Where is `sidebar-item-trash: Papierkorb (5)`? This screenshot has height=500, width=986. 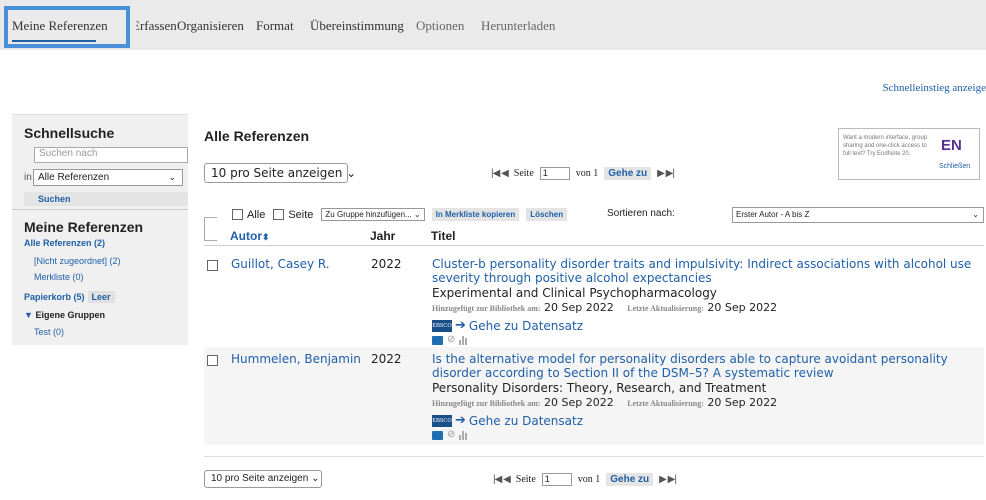
sidebar-item-trash: Papierkorb (5) is located at coordinates (54, 297).